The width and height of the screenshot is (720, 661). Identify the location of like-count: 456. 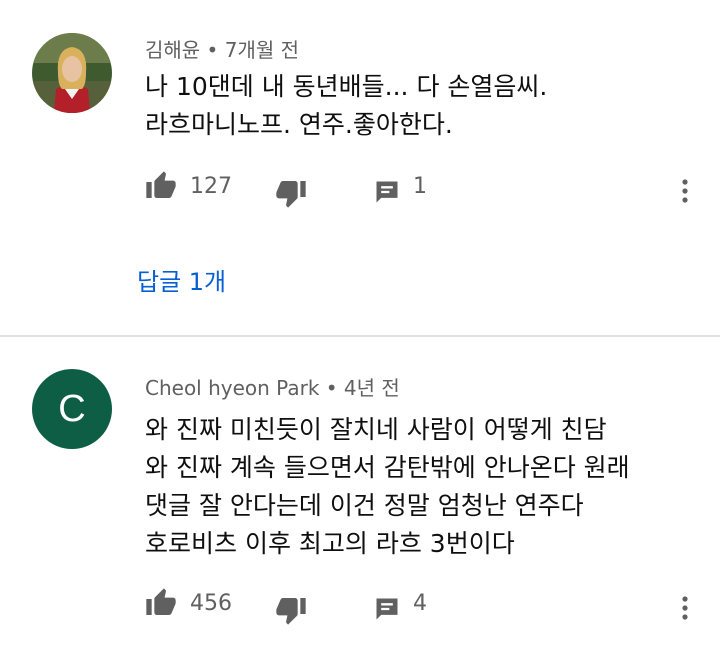
(211, 603).